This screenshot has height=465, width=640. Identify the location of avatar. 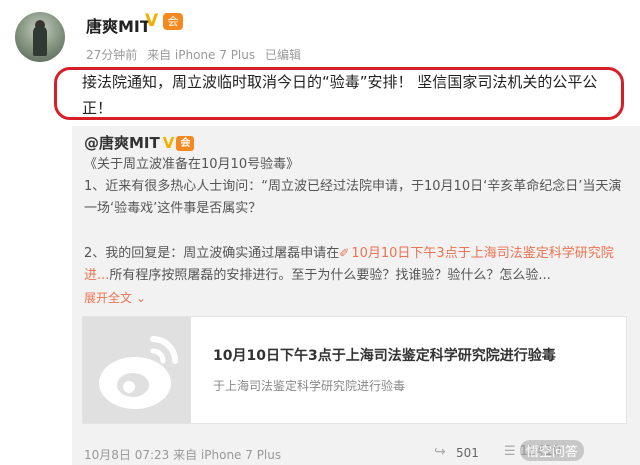
(40, 37).